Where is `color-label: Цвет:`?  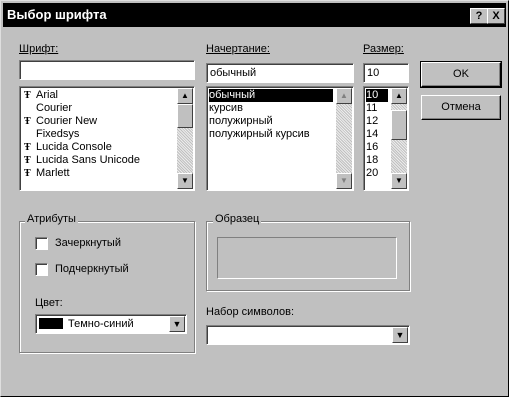 color-label: Цвет: is located at coordinates (49, 303).